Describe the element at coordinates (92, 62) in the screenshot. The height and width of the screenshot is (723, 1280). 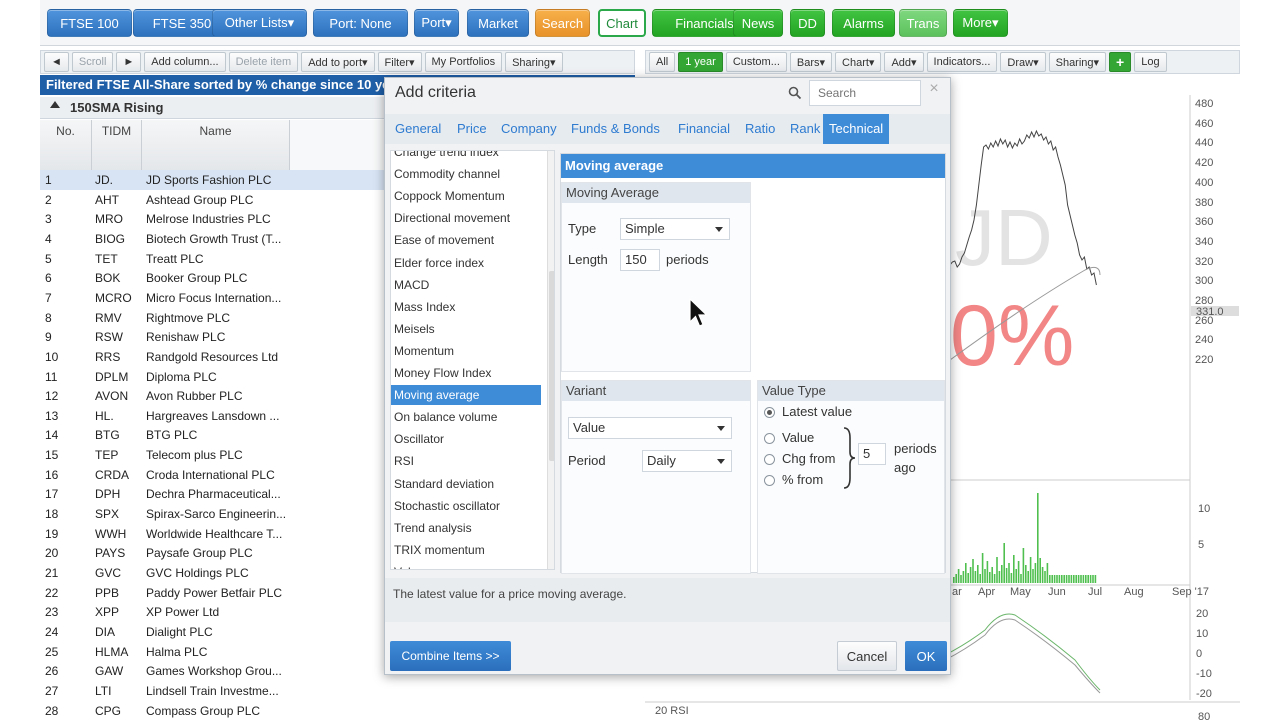
I see `scroll-button: Scroll` at that location.